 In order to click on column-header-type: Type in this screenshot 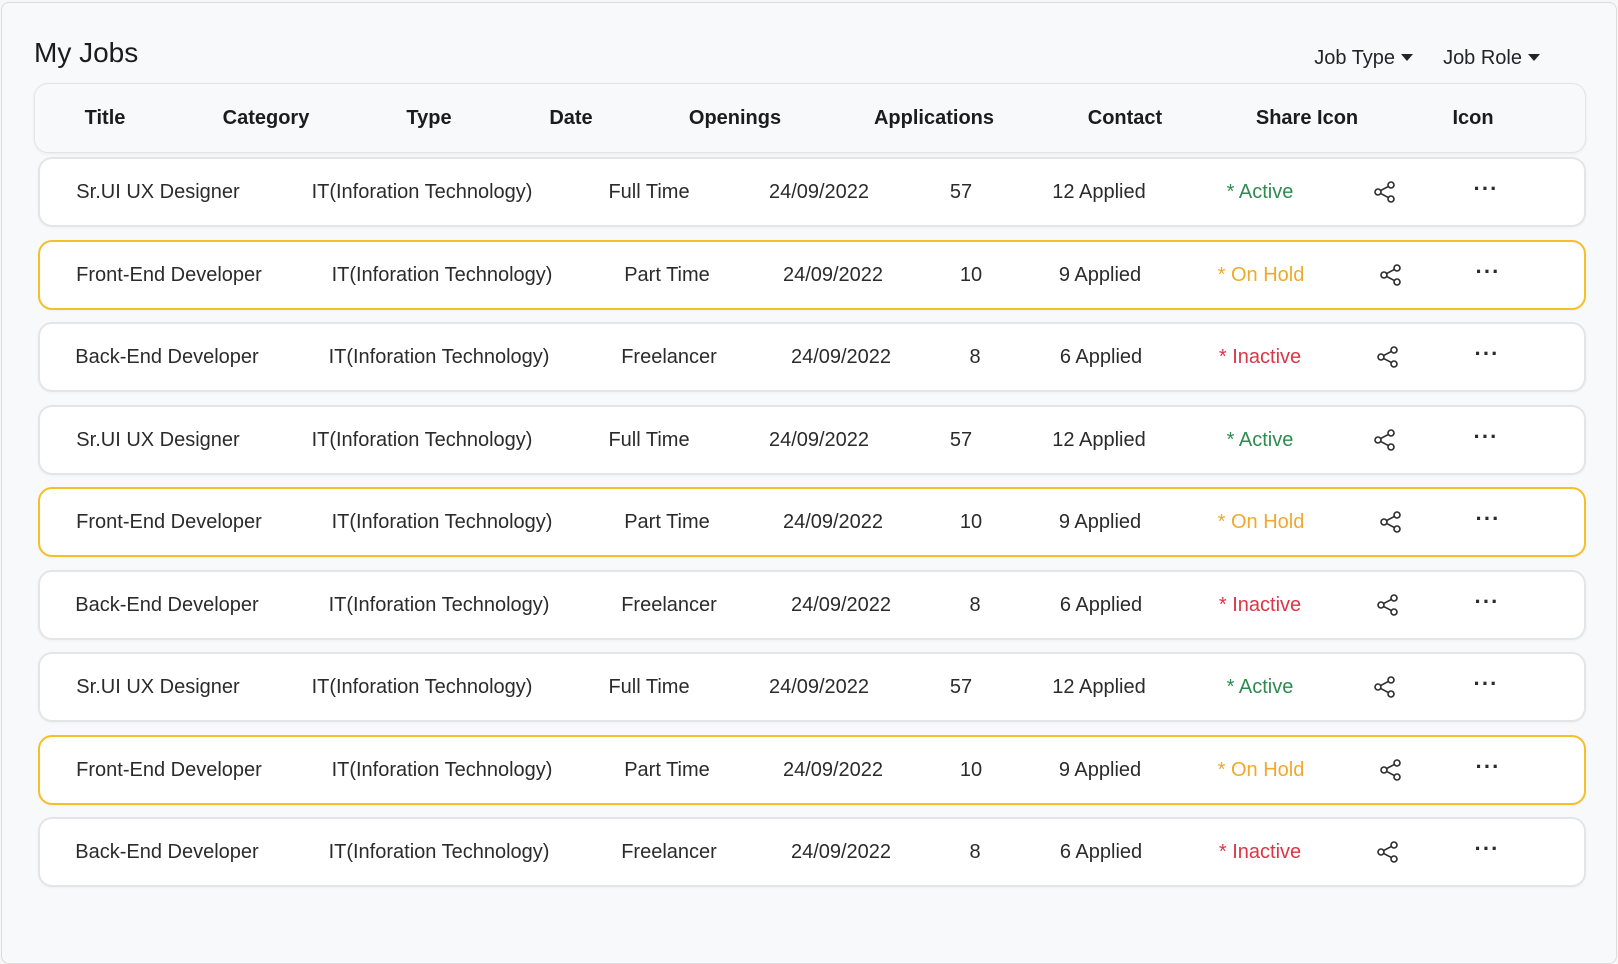, I will do `click(429, 118)`.